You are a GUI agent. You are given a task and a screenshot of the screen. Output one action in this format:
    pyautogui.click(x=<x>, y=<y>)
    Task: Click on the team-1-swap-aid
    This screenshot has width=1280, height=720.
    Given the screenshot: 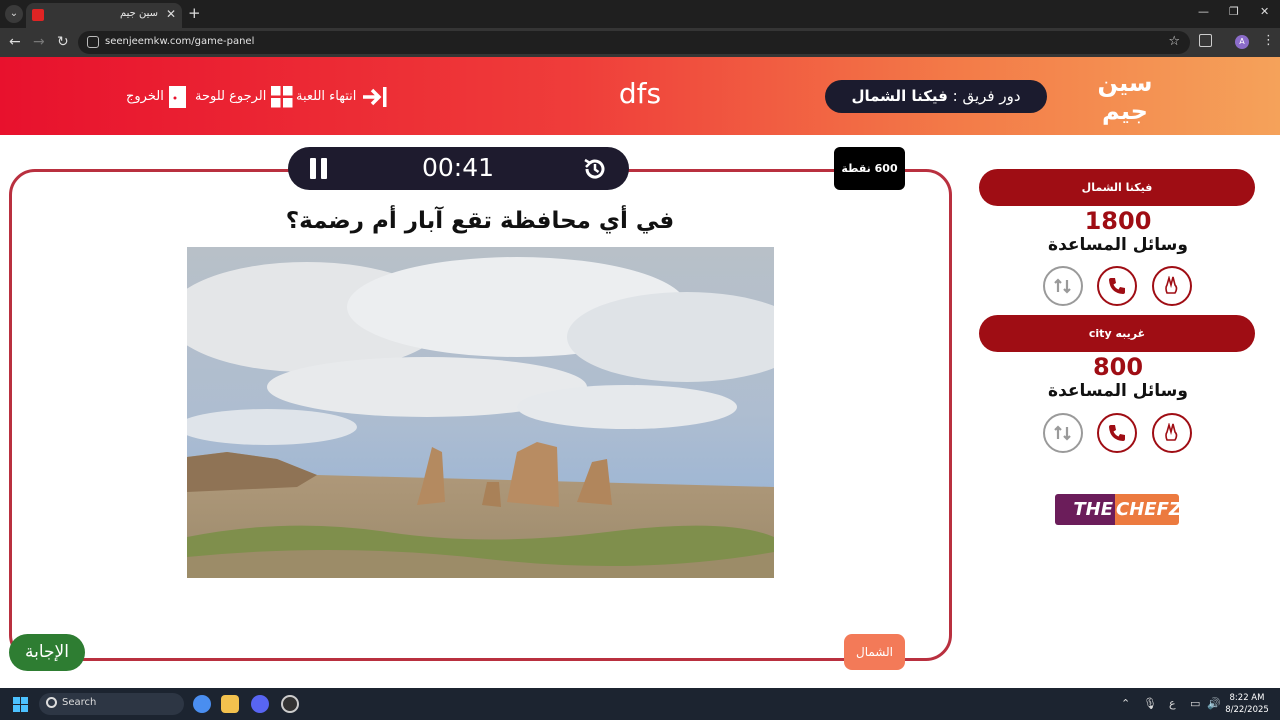 What is the action you would take?
    pyautogui.click(x=1063, y=286)
    